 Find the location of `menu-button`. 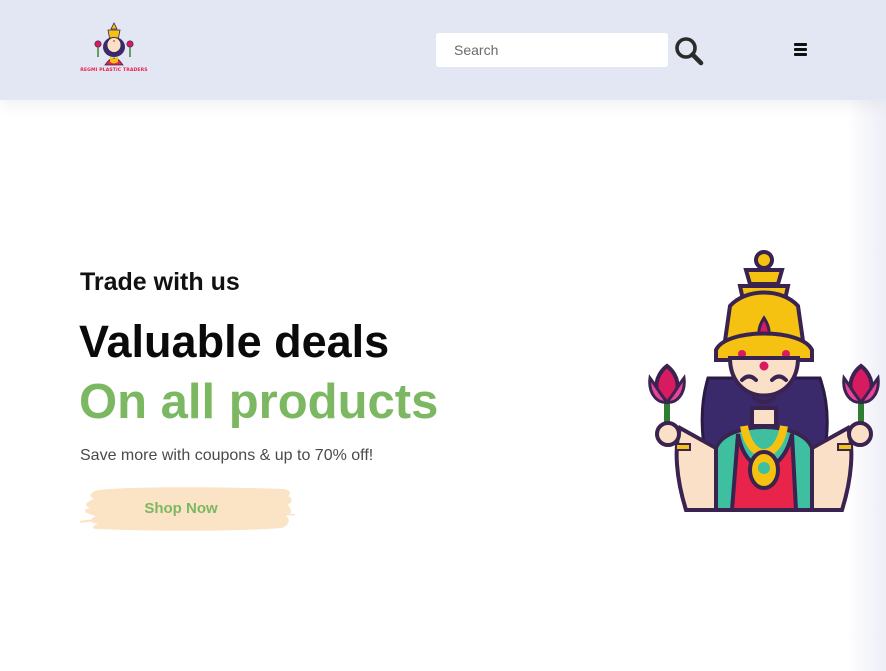

menu-button is located at coordinates (801, 50).